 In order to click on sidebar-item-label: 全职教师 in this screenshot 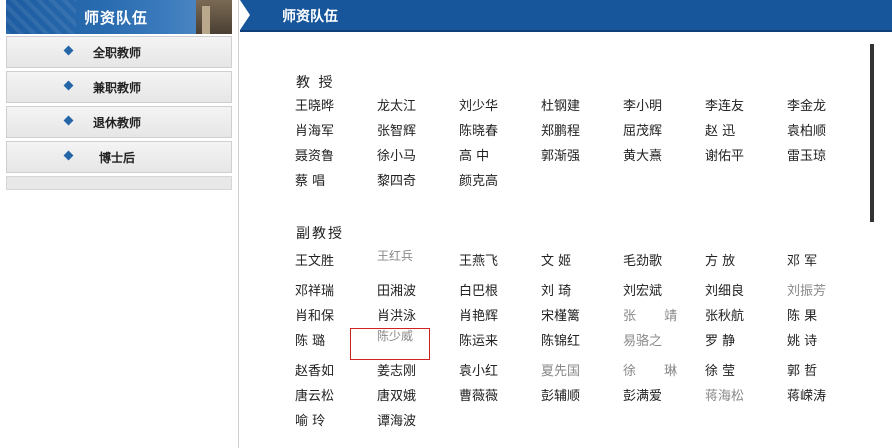, I will do `click(117, 52)`.